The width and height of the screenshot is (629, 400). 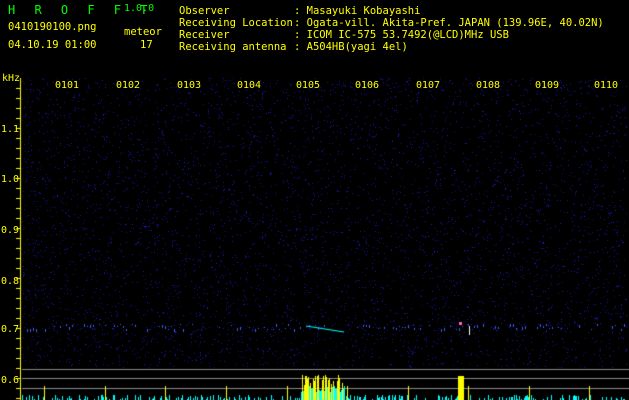 What do you see at coordinates (67, 85) in the screenshot?
I see `time-tick: 0101` at bounding box center [67, 85].